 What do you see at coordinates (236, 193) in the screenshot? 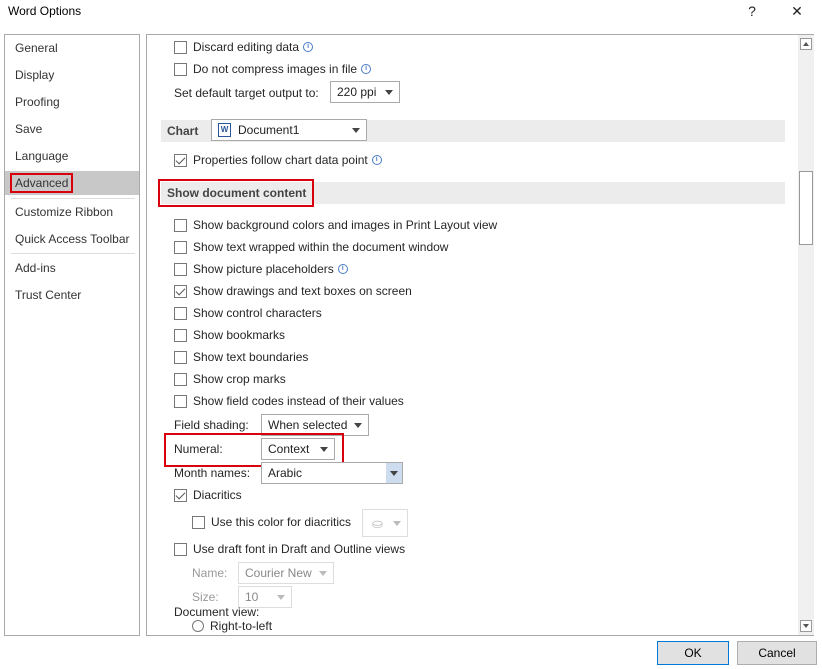
I see `highlight-box` at bounding box center [236, 193].